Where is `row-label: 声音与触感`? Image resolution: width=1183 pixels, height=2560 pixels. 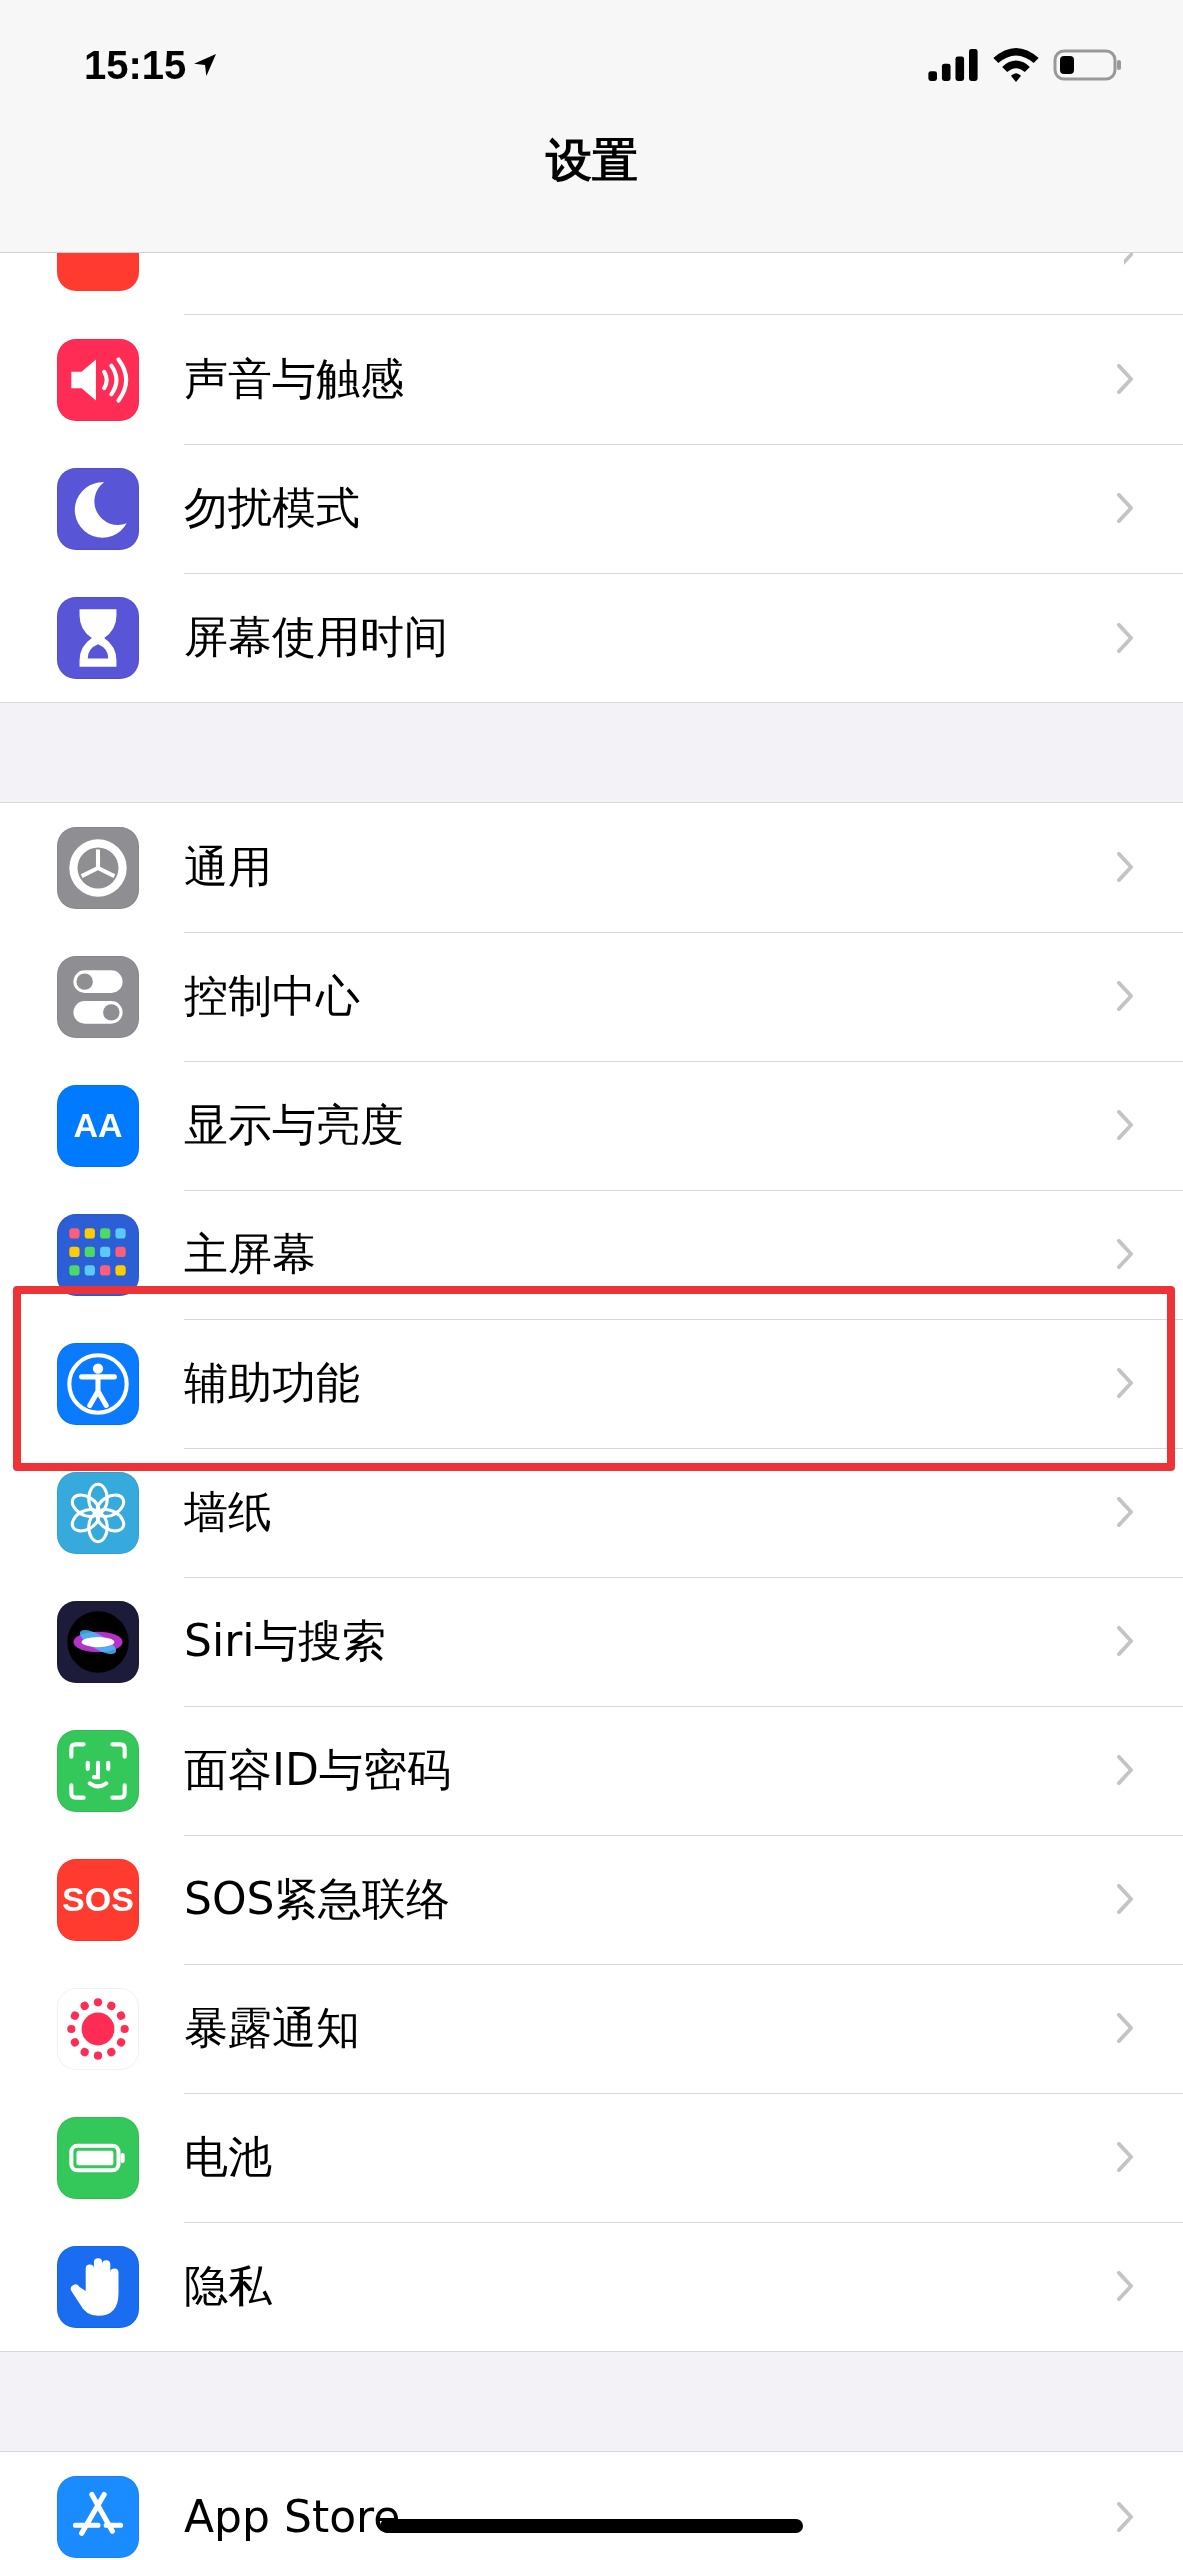 row-label: 声音与触感 is located at coordinates (294, 378).